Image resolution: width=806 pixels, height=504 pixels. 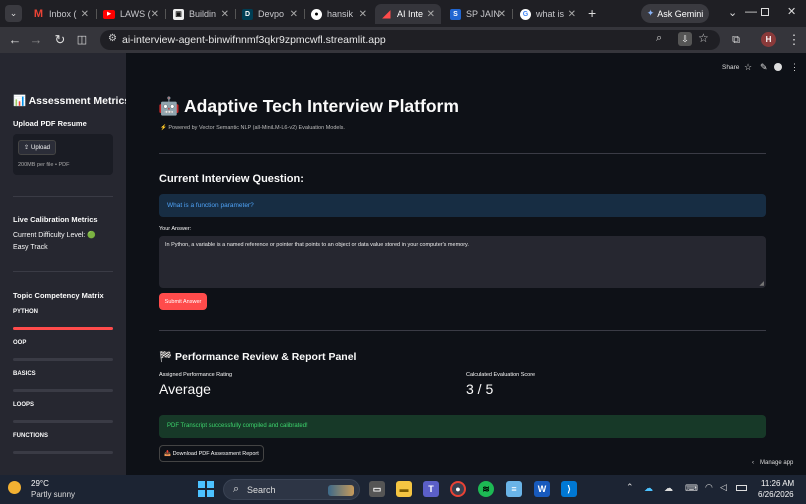 I want to click on browser-tab: M Inbox ( ✕, so click(x=61, y=14).